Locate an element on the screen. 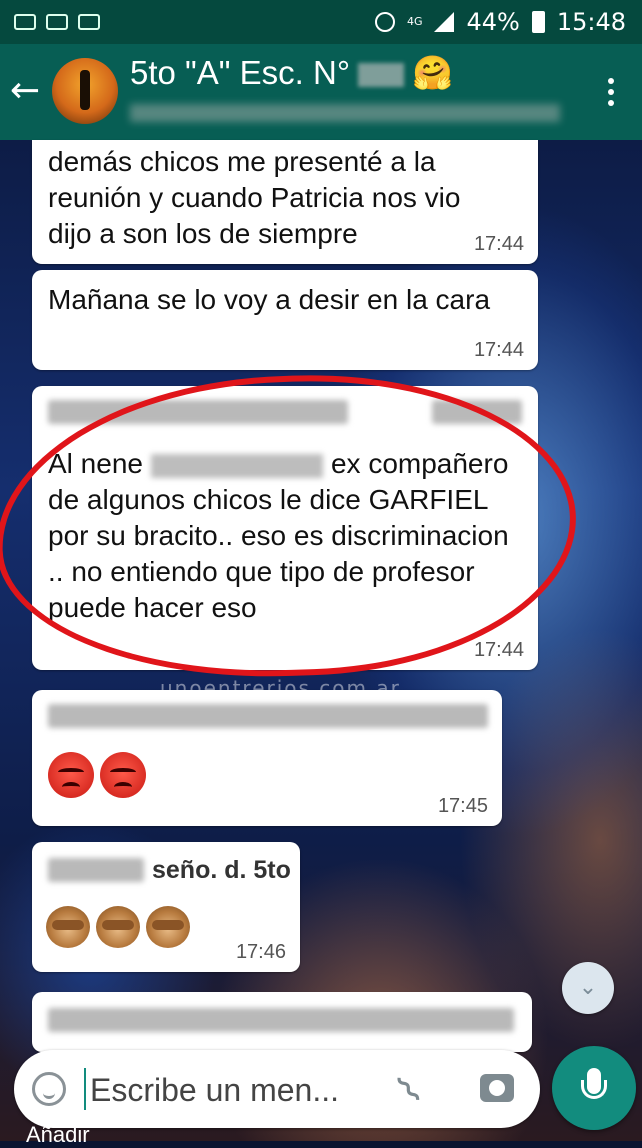 The width and height of the screenshot is (642, 1148). redacted-participants is located at coordinates (345, 113).